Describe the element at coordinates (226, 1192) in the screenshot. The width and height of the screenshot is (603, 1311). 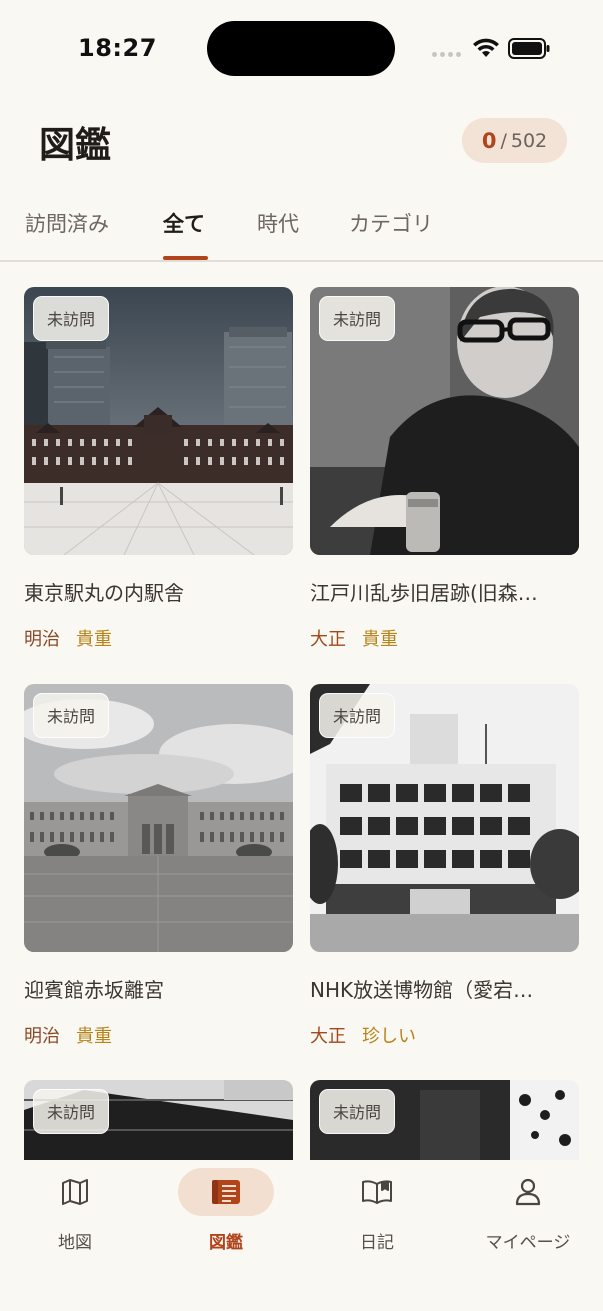
I see `book-icon` at that location.